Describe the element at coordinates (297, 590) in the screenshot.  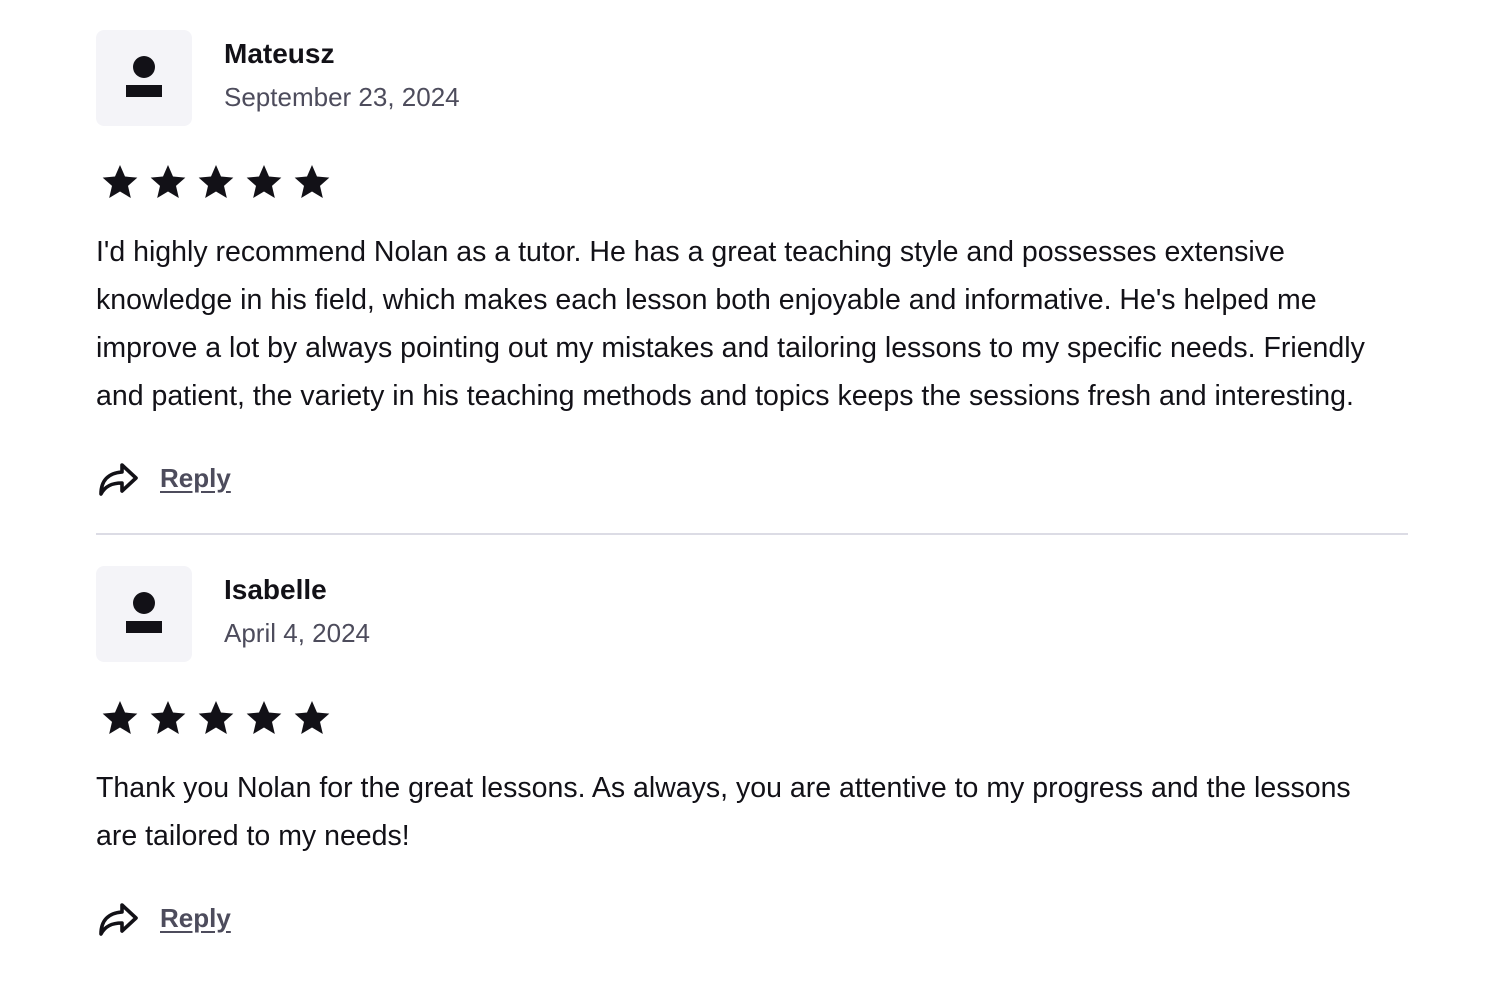
I see `author-name: Isabelle` at that location.